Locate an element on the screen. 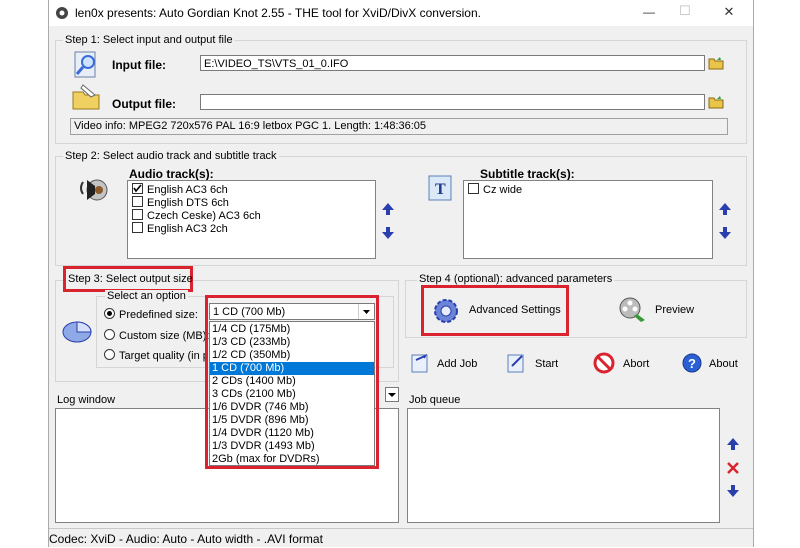  advanced-settings-button: Advanced Settings is located at coordinates (497, 311).